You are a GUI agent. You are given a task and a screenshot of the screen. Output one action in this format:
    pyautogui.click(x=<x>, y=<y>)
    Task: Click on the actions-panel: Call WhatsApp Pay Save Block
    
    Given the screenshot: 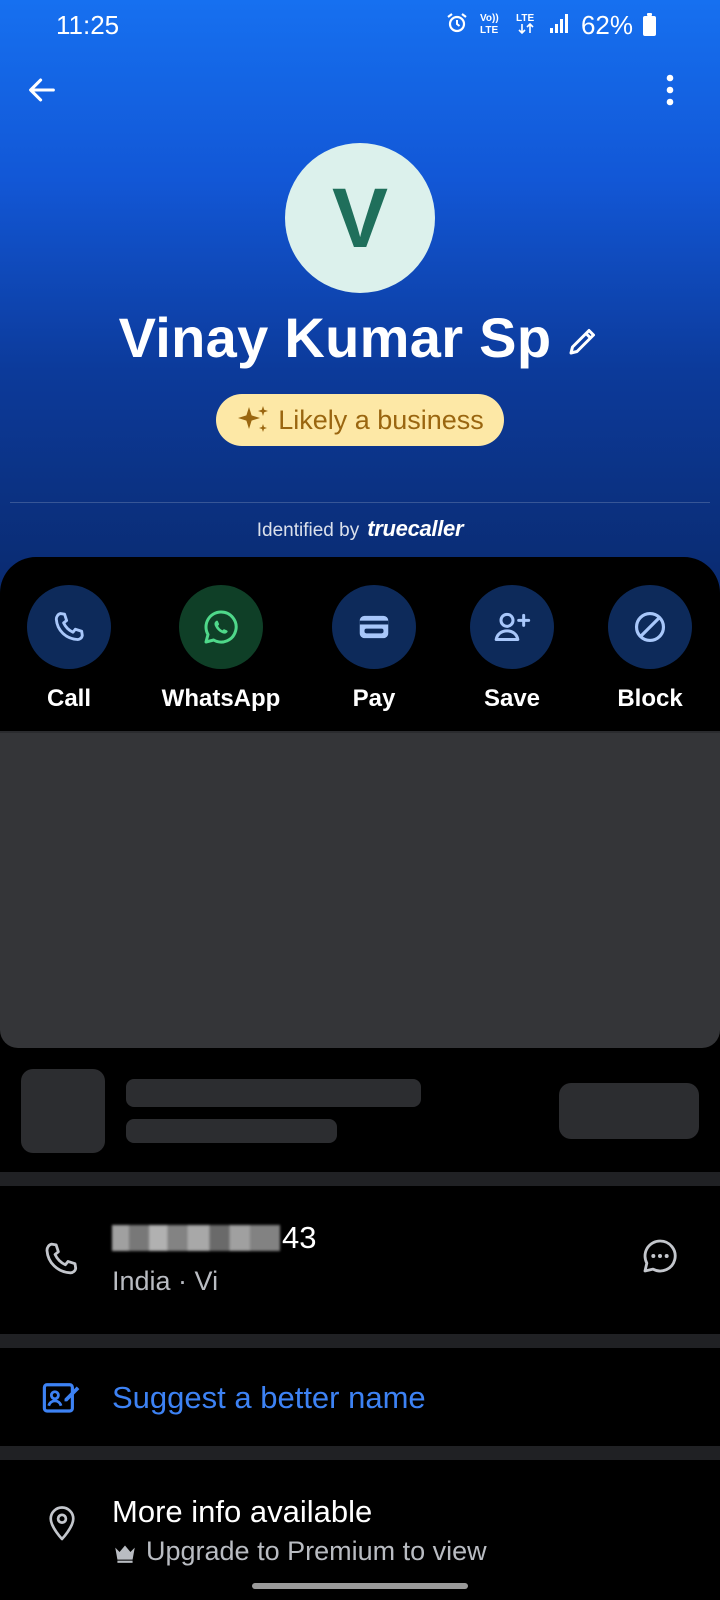 What is the action you would take?
    pyautogui.click(x=360, y=644)
    